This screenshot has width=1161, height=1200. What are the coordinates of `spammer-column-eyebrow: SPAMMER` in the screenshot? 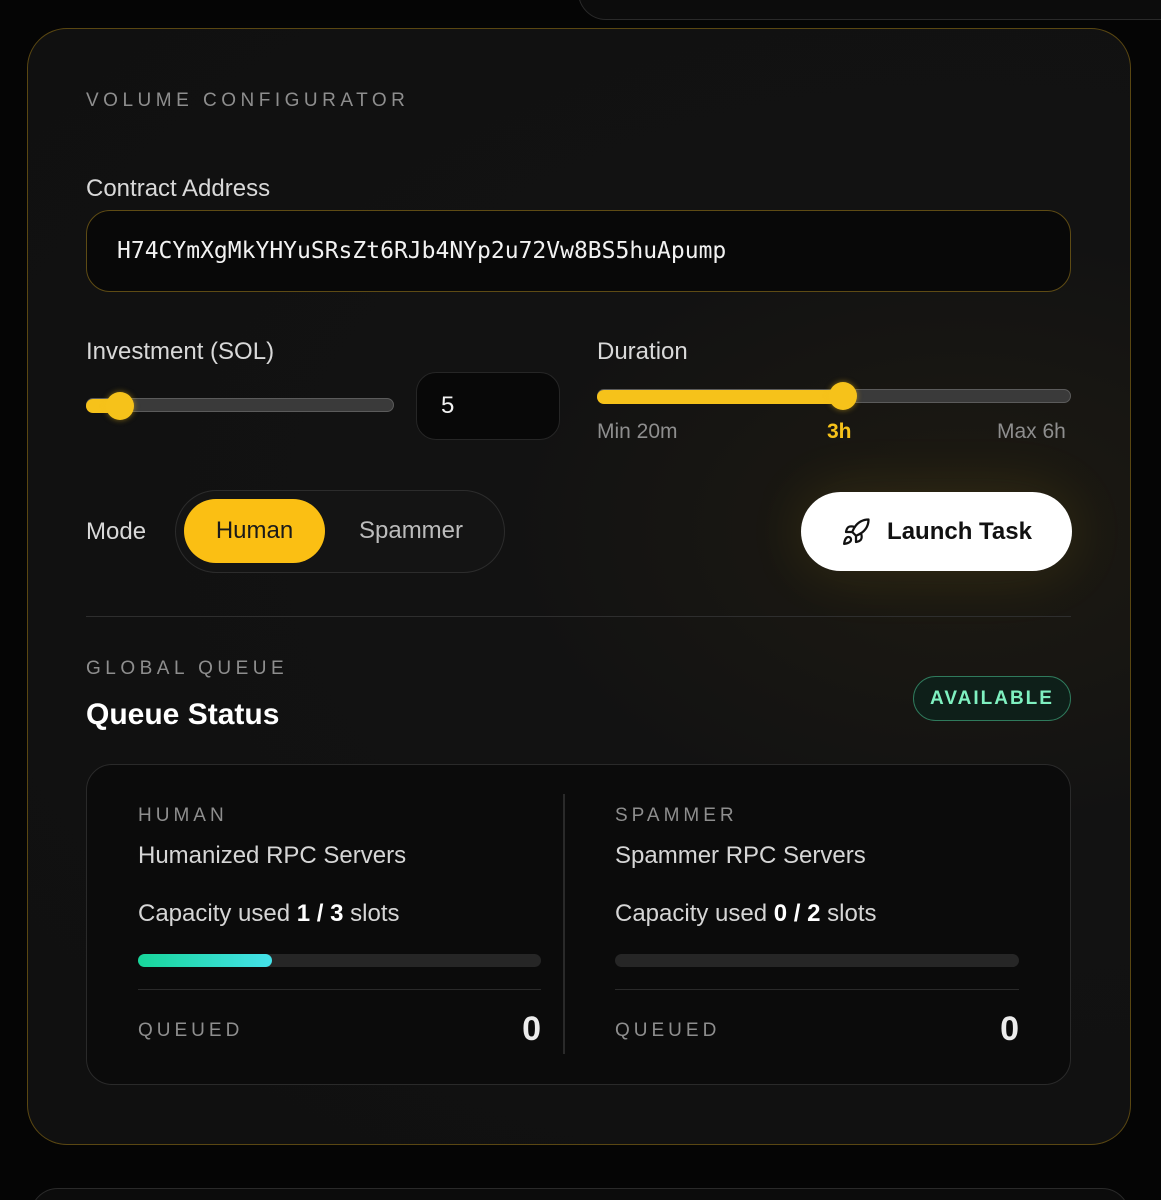 It's located at (676, 815).